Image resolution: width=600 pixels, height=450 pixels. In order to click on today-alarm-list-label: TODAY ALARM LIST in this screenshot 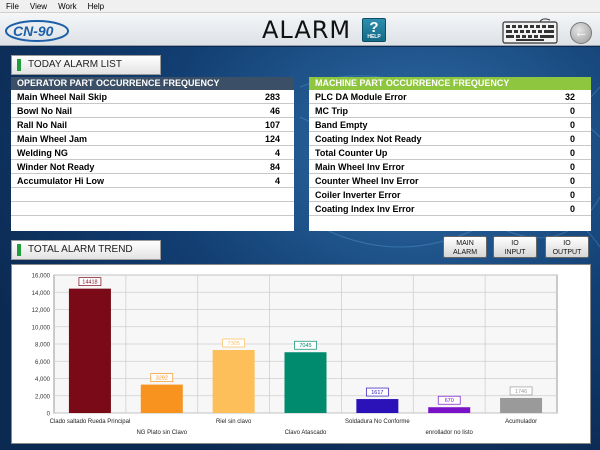, I will do `click(86, 65)`.